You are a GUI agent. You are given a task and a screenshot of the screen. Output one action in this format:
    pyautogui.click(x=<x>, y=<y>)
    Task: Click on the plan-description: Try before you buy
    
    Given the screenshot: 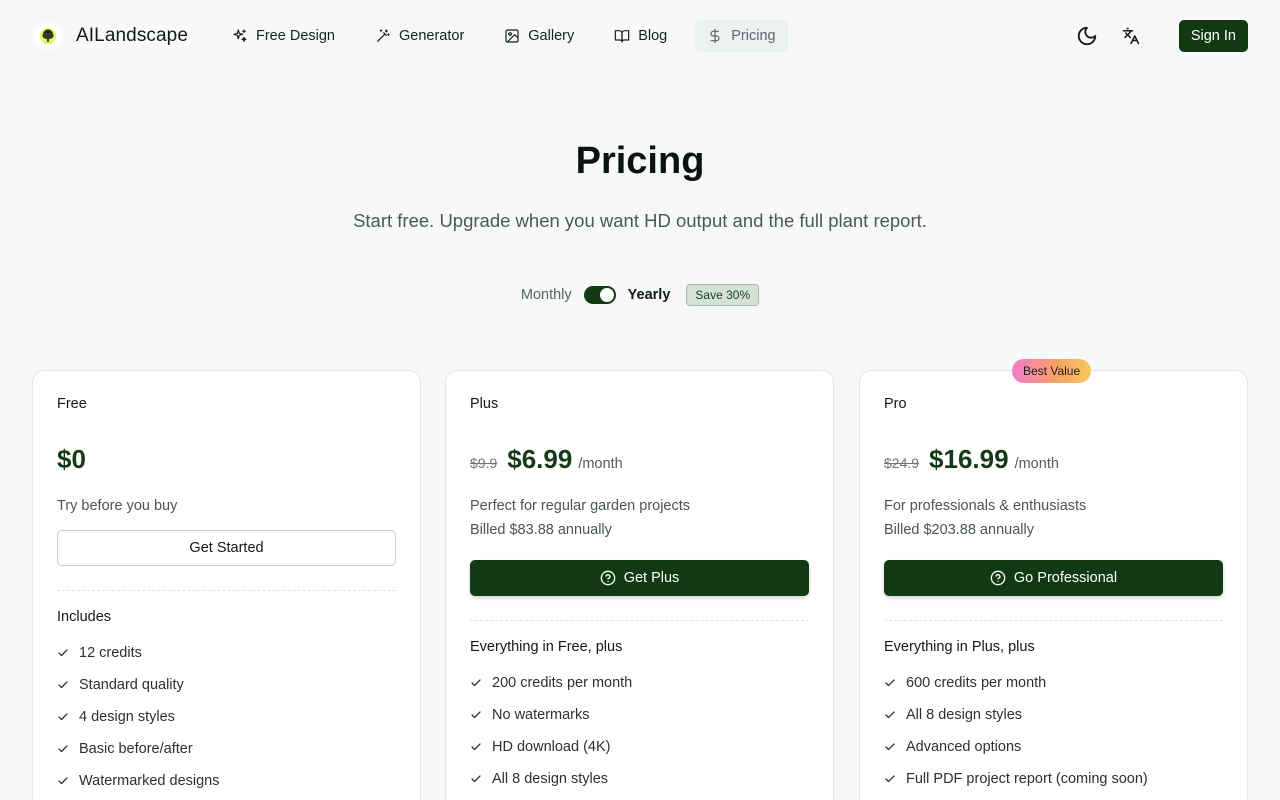 What is the action you would take?
    pyautogui.click(x=117, y=506)
    